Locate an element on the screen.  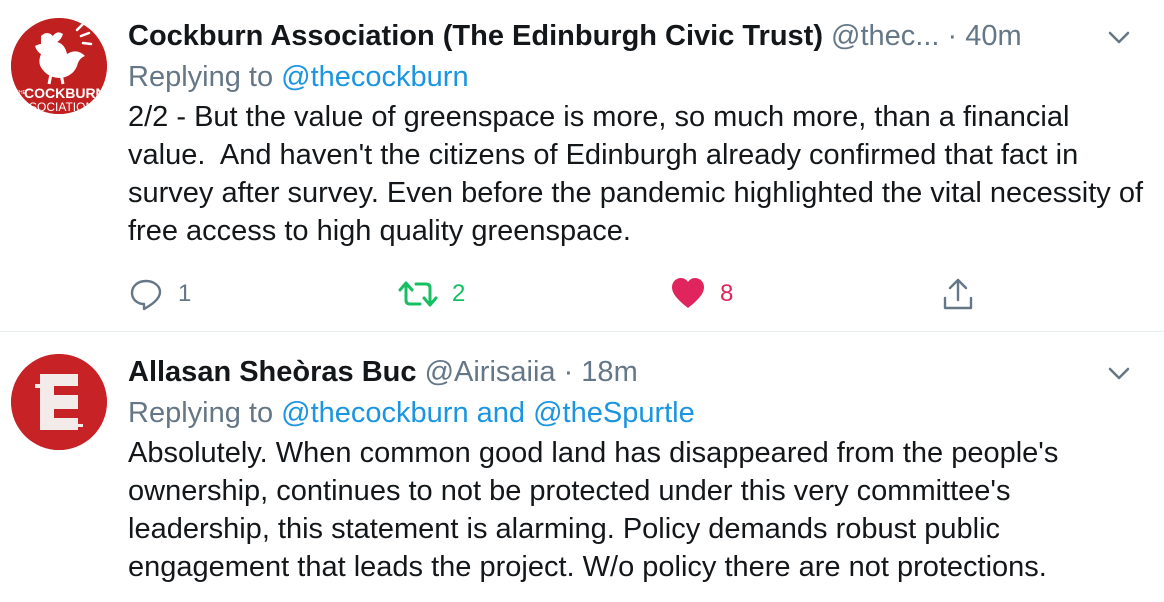
reply-count: 1 is located at coordinates (185, 293).